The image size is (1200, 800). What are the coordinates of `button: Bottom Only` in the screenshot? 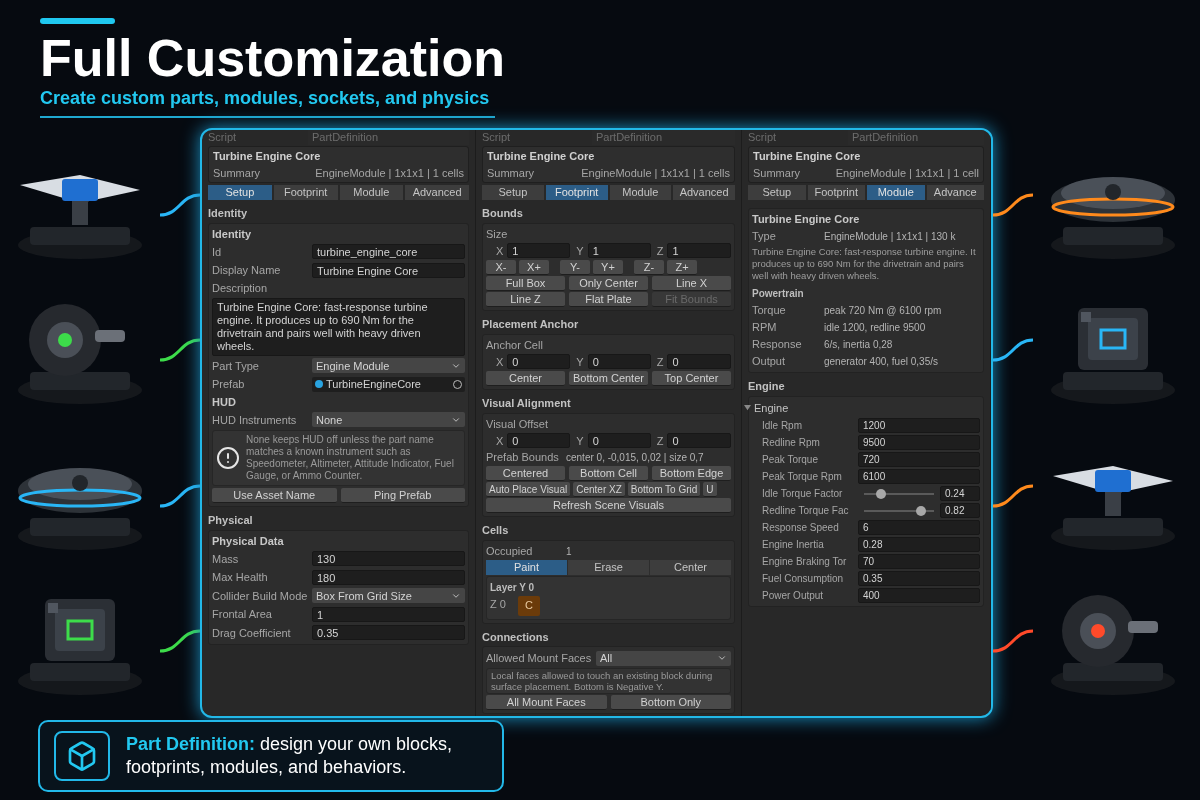 It's located at (670, 702).